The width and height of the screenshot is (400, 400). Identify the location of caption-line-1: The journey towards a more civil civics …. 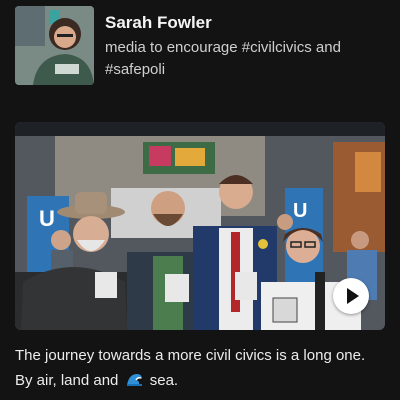
(190, 355).